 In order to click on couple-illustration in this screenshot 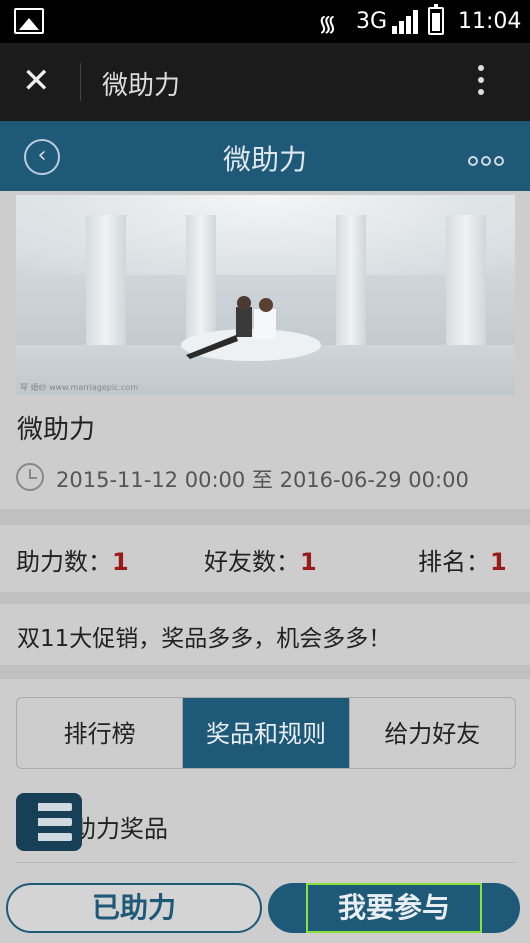, I will do `click(251, 328)`.